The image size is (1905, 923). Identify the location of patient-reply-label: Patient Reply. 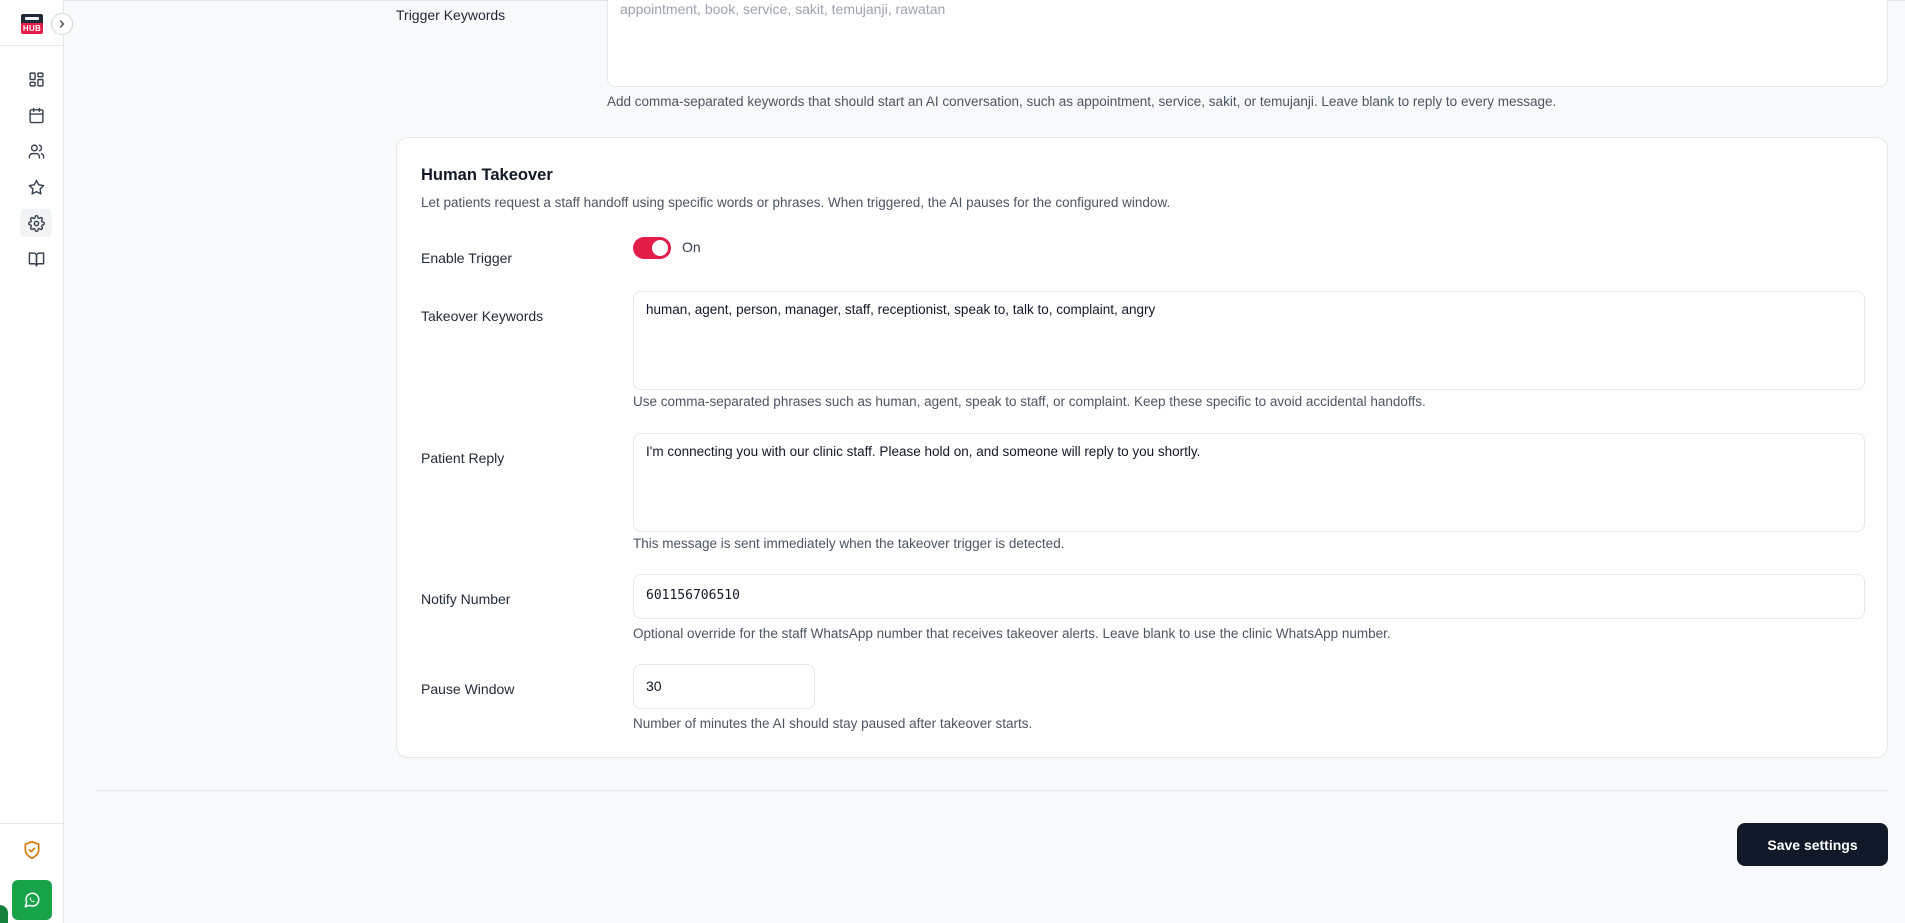
(463, 458).